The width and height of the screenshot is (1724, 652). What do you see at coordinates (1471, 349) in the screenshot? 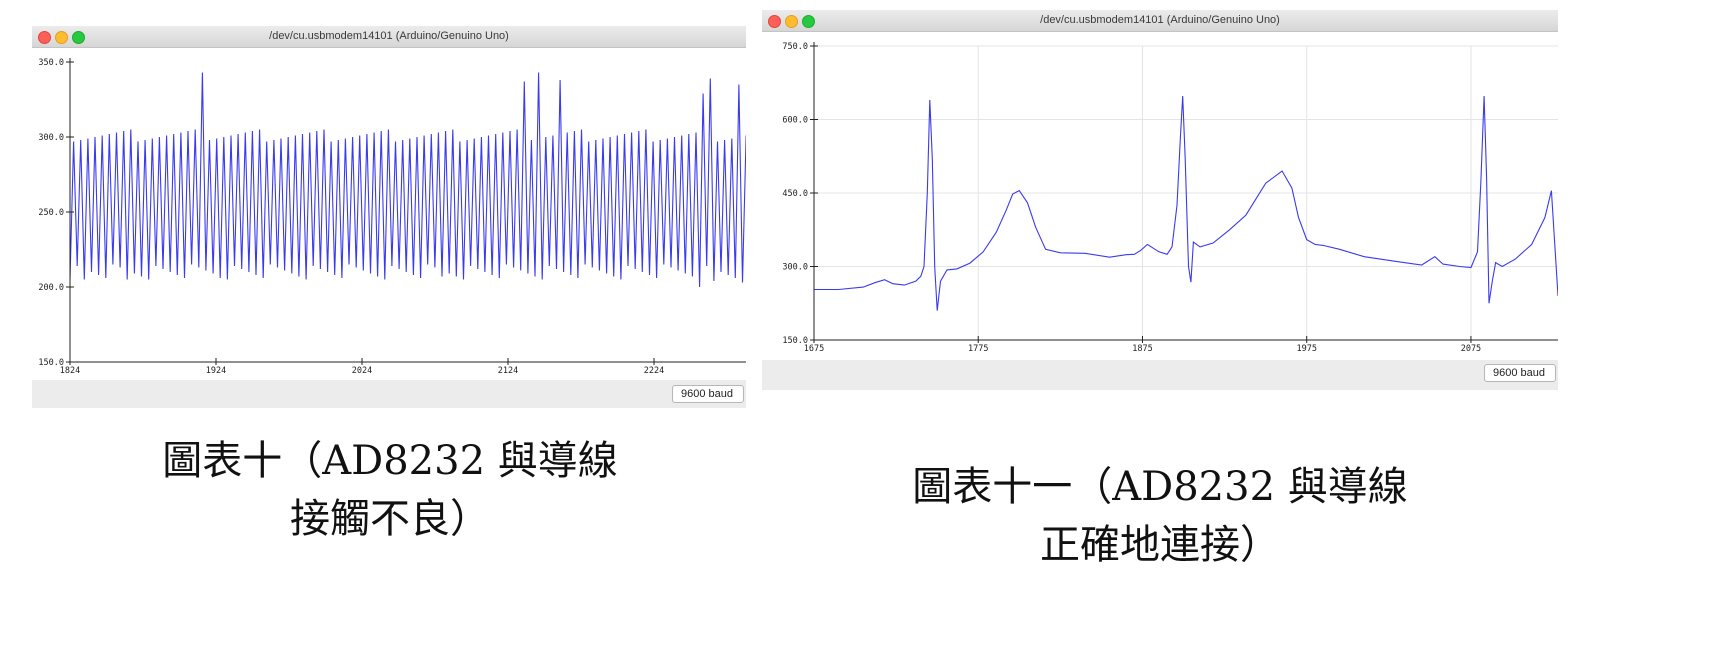
I see `x-tick-label: 2075` at bounding box center [1471, 349].